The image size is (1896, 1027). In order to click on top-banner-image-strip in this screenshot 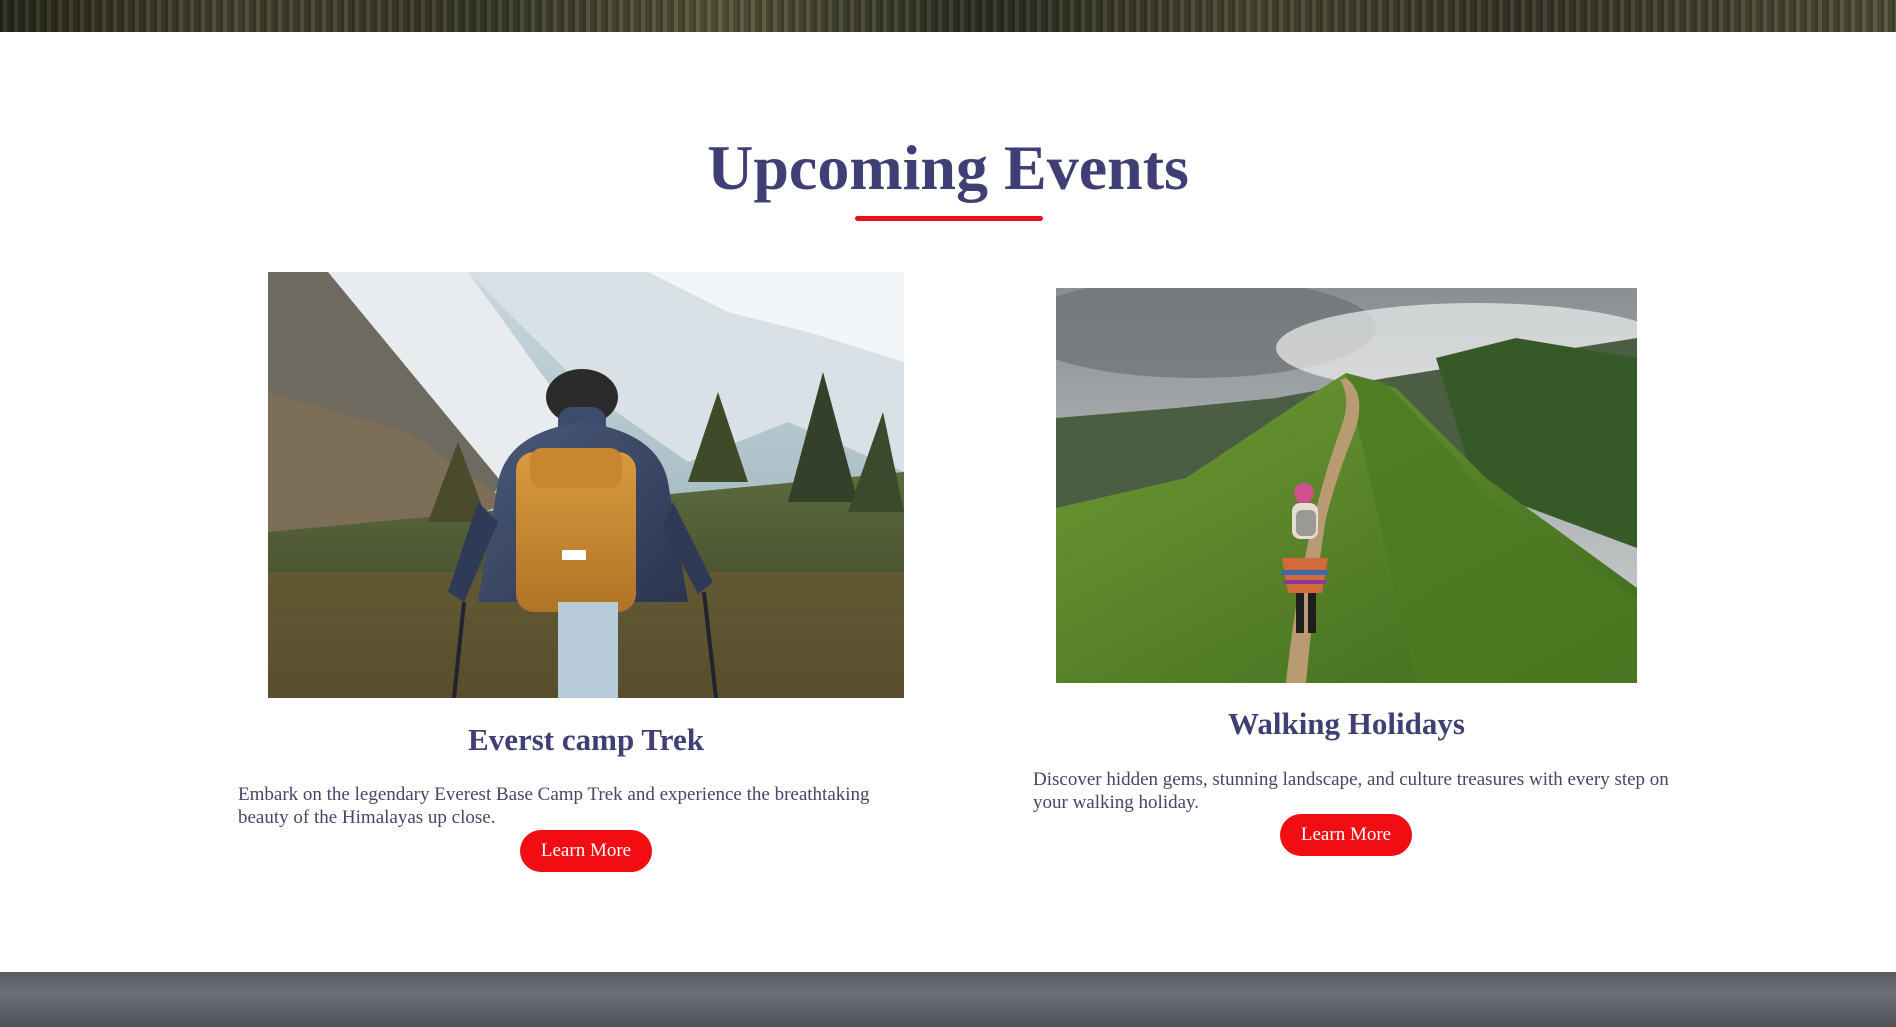, I will do `click(948, 16)`.